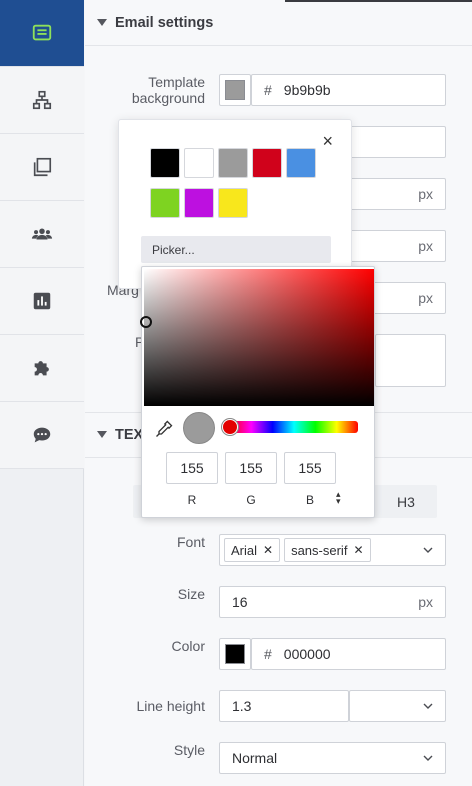 The image size is (472, 786). Describe the element at coordinates (165, 203) in the screenshot. I see `palette-color-green` at that location.